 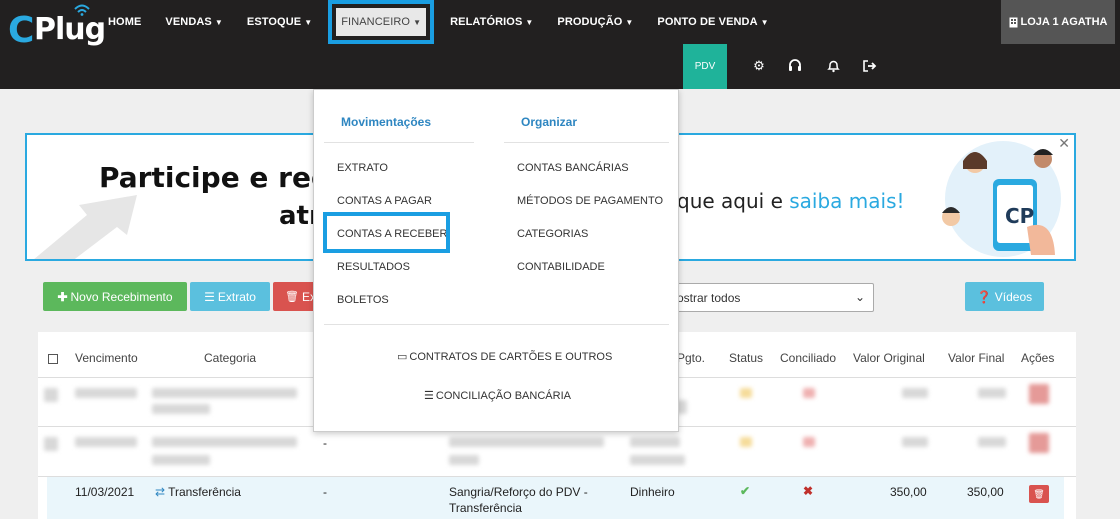 I want to click on col-conciliado: Conciliado, so click(x=808, y=358).